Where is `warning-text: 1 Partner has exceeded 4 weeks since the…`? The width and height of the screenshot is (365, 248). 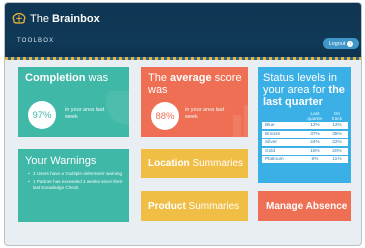
warning-text: 1 Partner has exceeded 4 weeks since the… is located at coordinates (78, 184).